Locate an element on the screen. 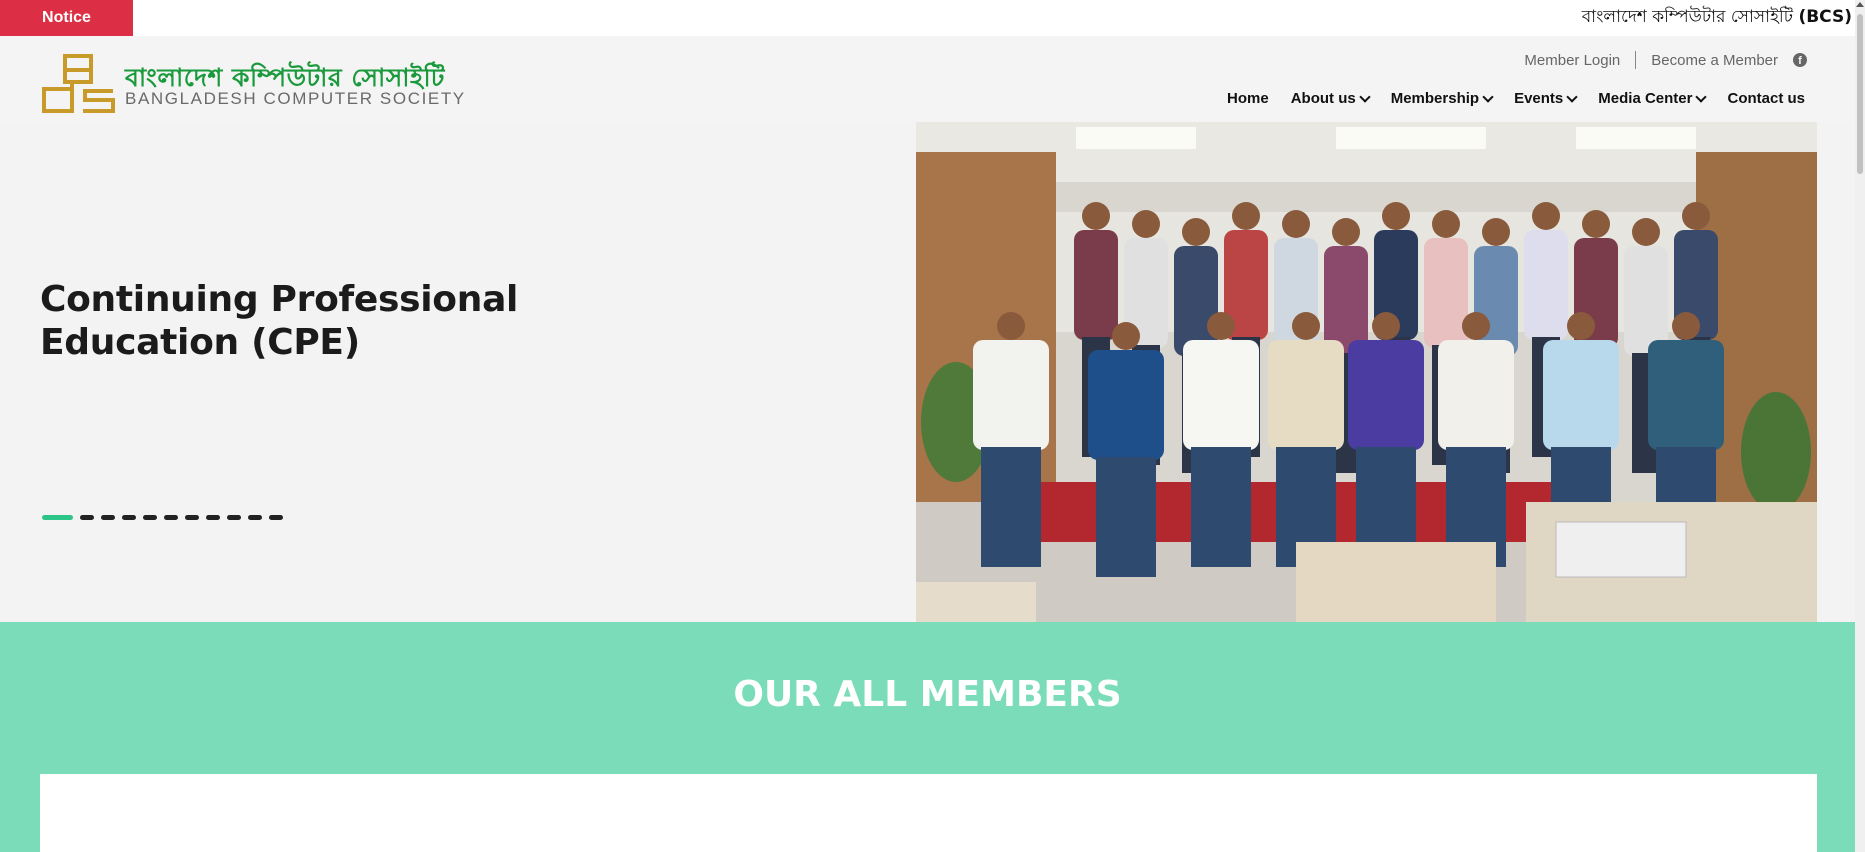 The height and width of the screenshot is (852, 1865). bcs-logo-icon is located at coordinates (78, 83).